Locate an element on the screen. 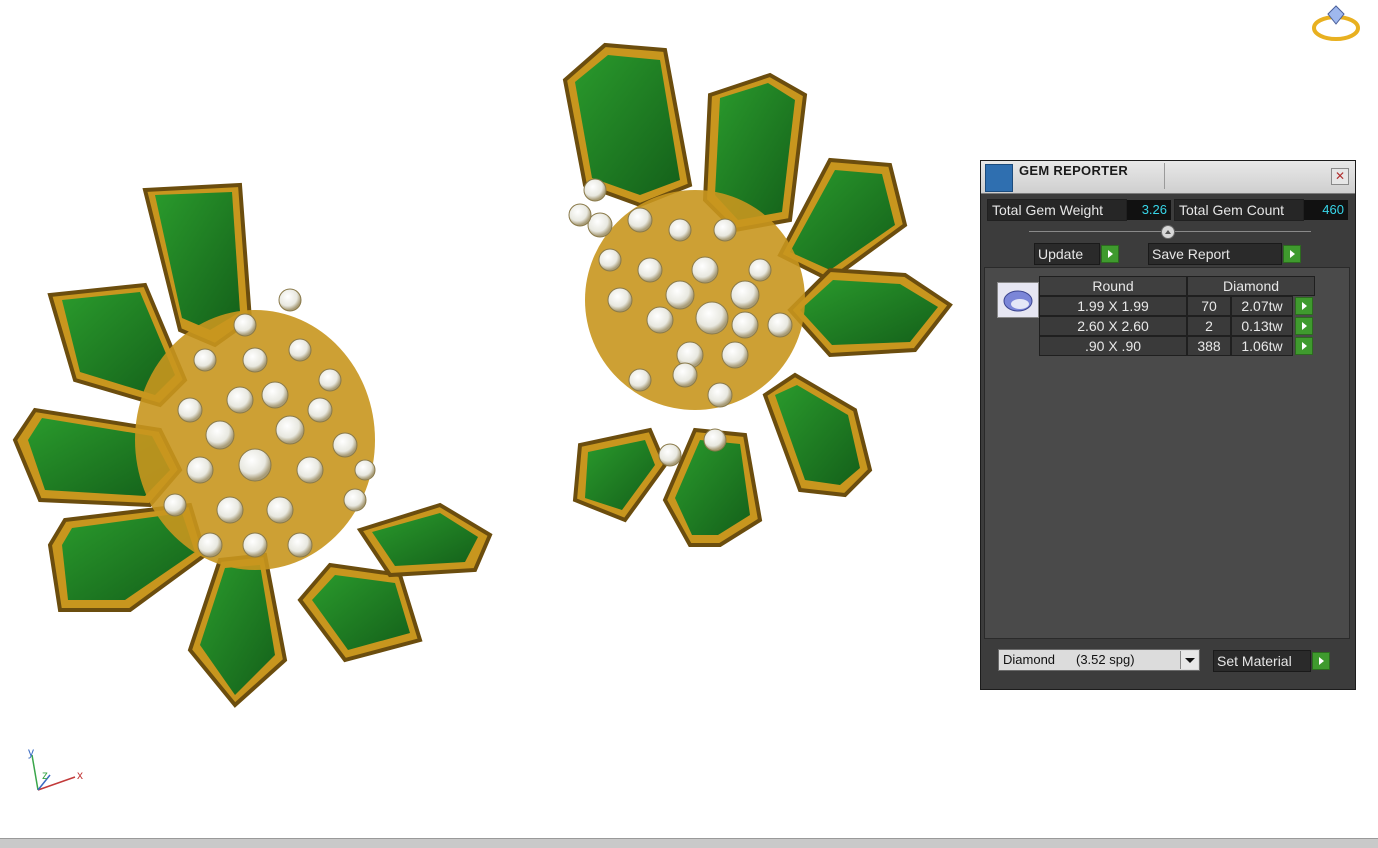  round-diamond-icon is located at coordinates (1018, 300).